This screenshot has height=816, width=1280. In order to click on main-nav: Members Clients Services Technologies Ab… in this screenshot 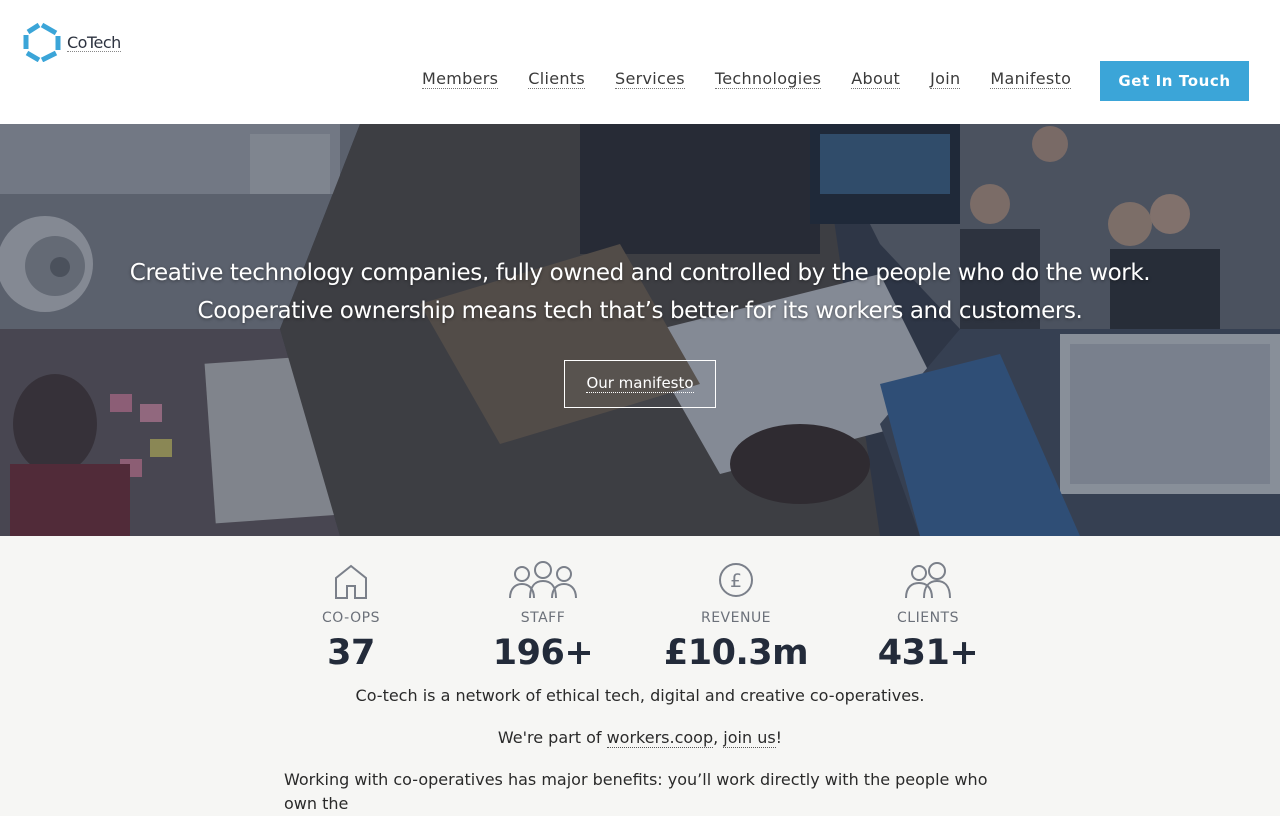, I will do `click(747, 79)`.